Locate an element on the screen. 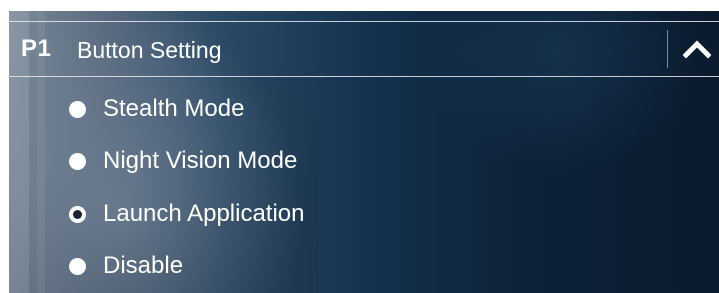 The image size is (719, 293). chevron-up-icon is located at coordinates (697, 49).